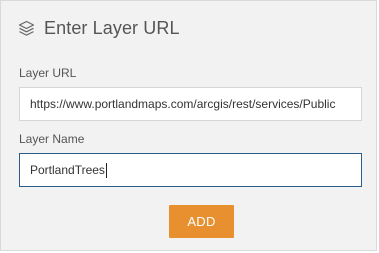 The width and height of the screenshot is (379, 253). Describe the element at coordinates (201, 221) in the screenshot. I see `add-button: ADD` at that location.